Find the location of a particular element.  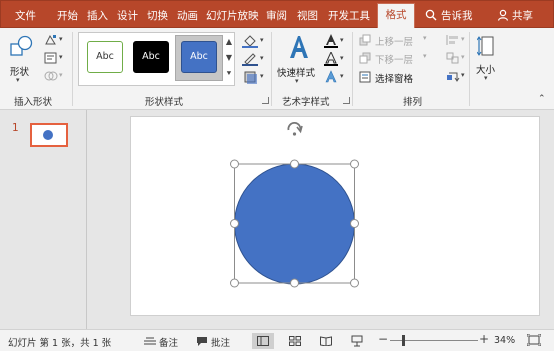

slide-number: 1 is located at coordinates (15, 128).